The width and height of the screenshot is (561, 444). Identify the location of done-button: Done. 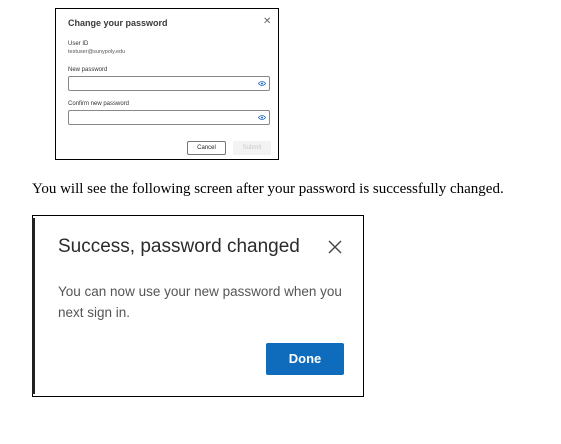
(305, 359).